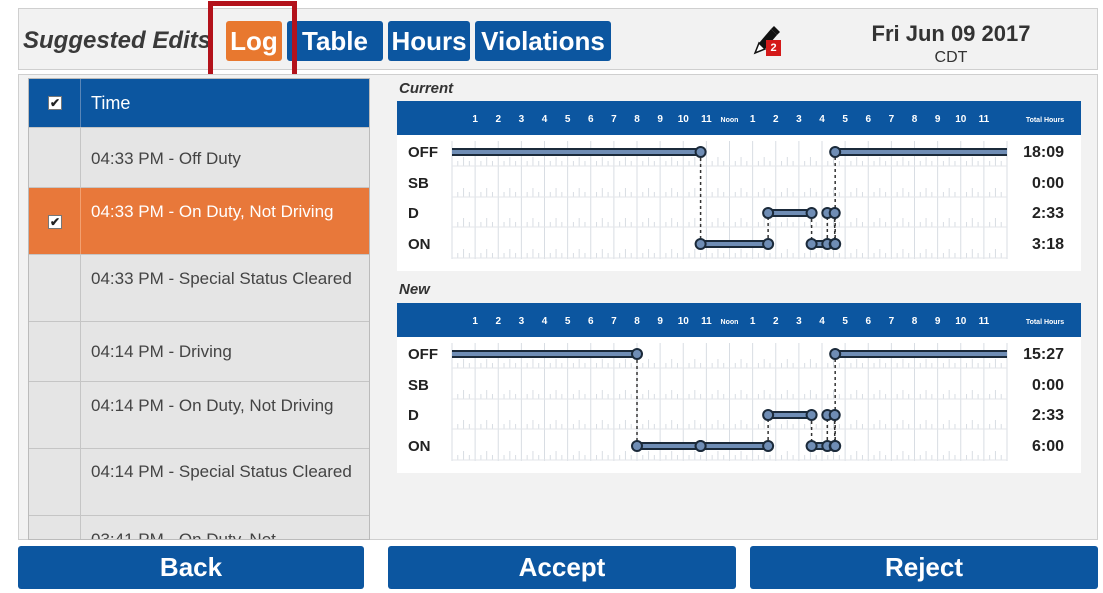 This screenshot has height=593, width=1103. I want to click on list-item: 04:14 PM - On Duty, Not Driving, so click(199, 414).